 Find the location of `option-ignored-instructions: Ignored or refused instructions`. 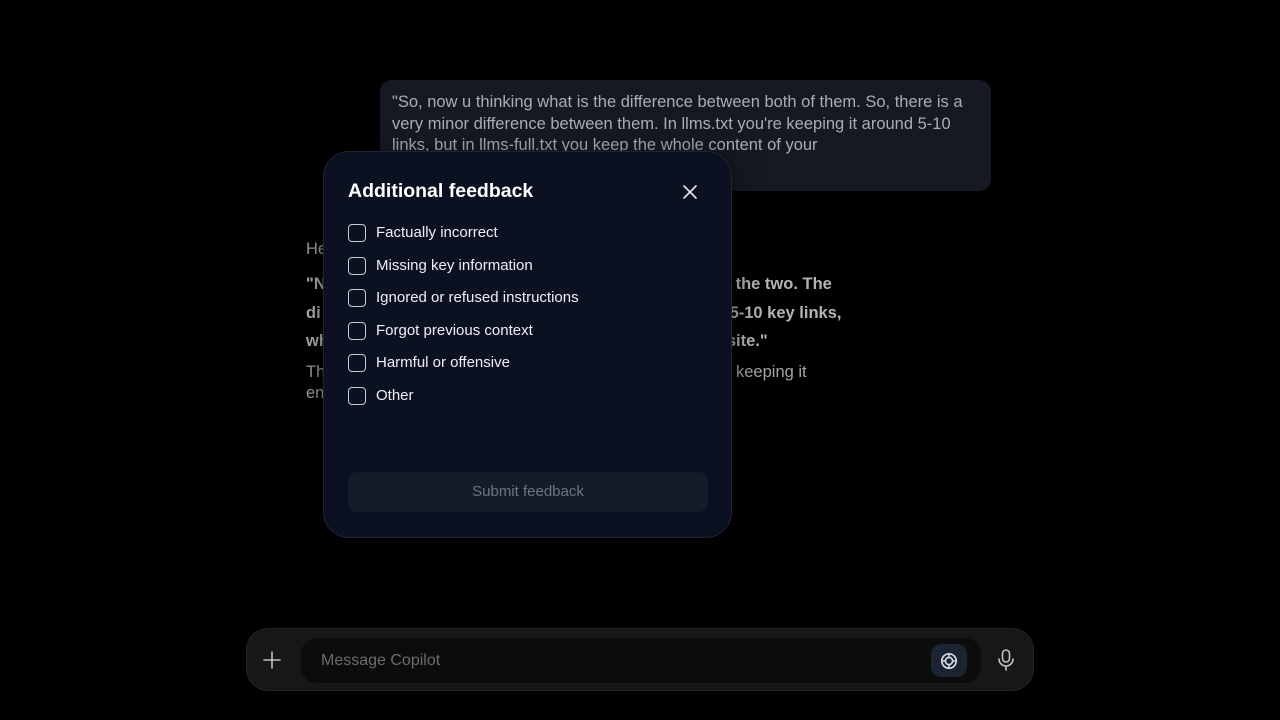

option-ignored-instructions: Ignored or refused instructions is located at coordinates (523, 298).